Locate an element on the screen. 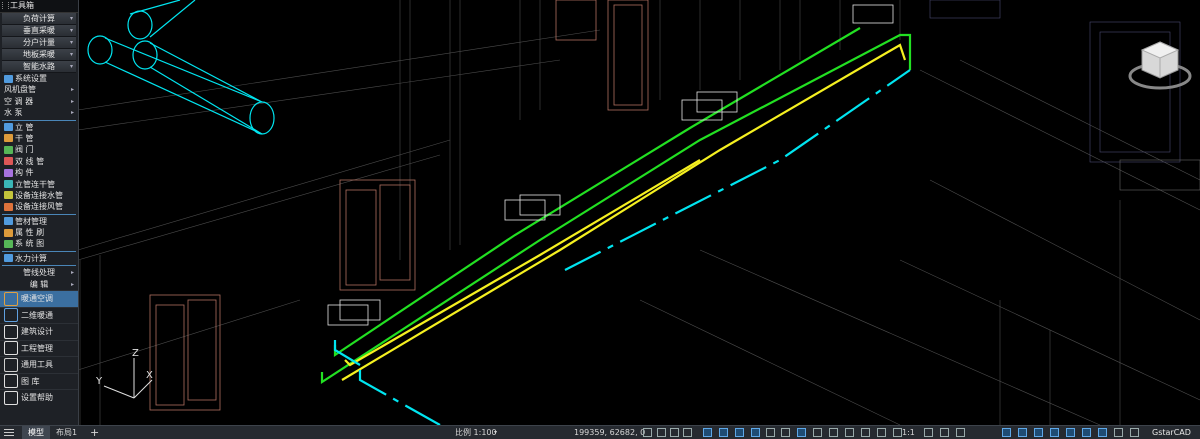 The height and width of the screenshot is (439, 1200). toolbox-item-label: 立 管 is located at coordinates (24, 127).